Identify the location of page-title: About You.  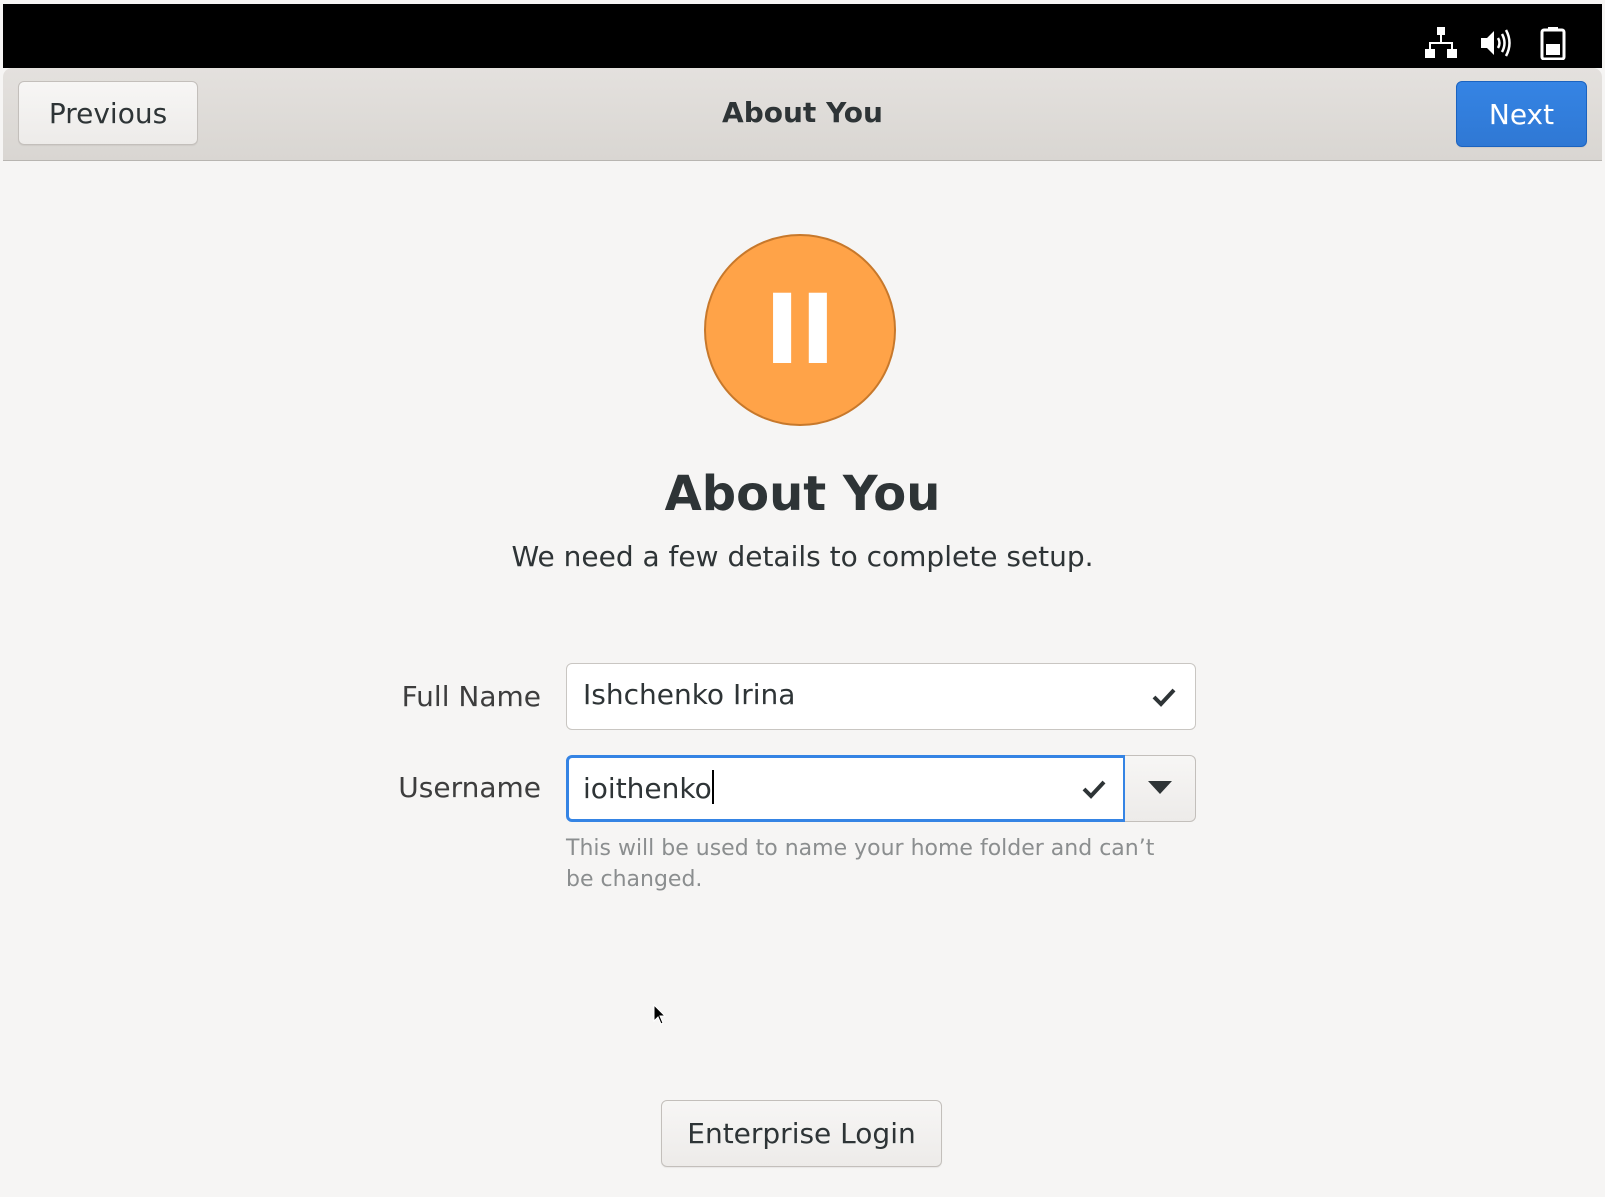
(802, 494).